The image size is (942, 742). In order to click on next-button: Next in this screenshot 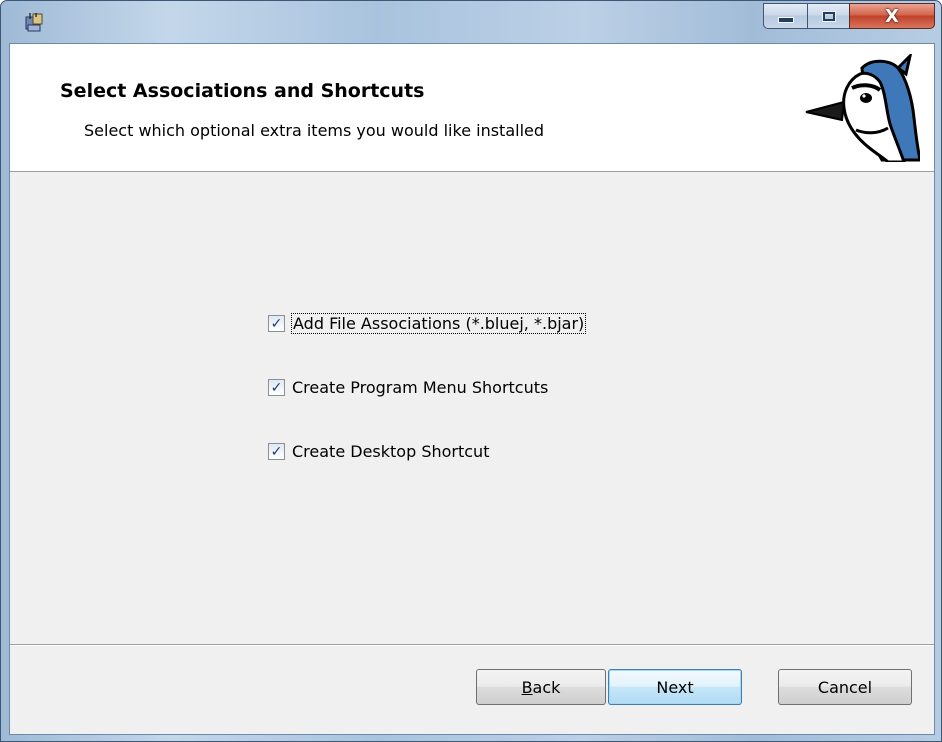, I will do `click(675, 687)`.